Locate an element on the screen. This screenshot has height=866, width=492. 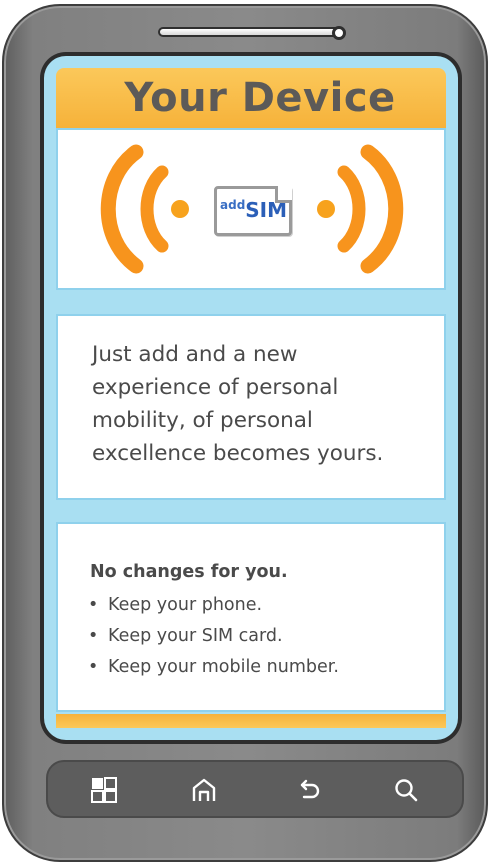
description-line: mobility, of personal is located at coordinates (202, 420).